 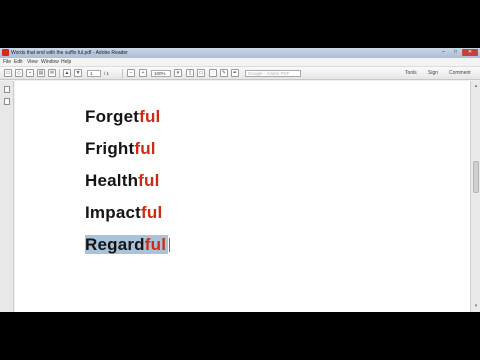 What do you see at coordinates (170, 245) in the screenshot?
I see `text-cursor-icon` at bounding box center [170, 245].